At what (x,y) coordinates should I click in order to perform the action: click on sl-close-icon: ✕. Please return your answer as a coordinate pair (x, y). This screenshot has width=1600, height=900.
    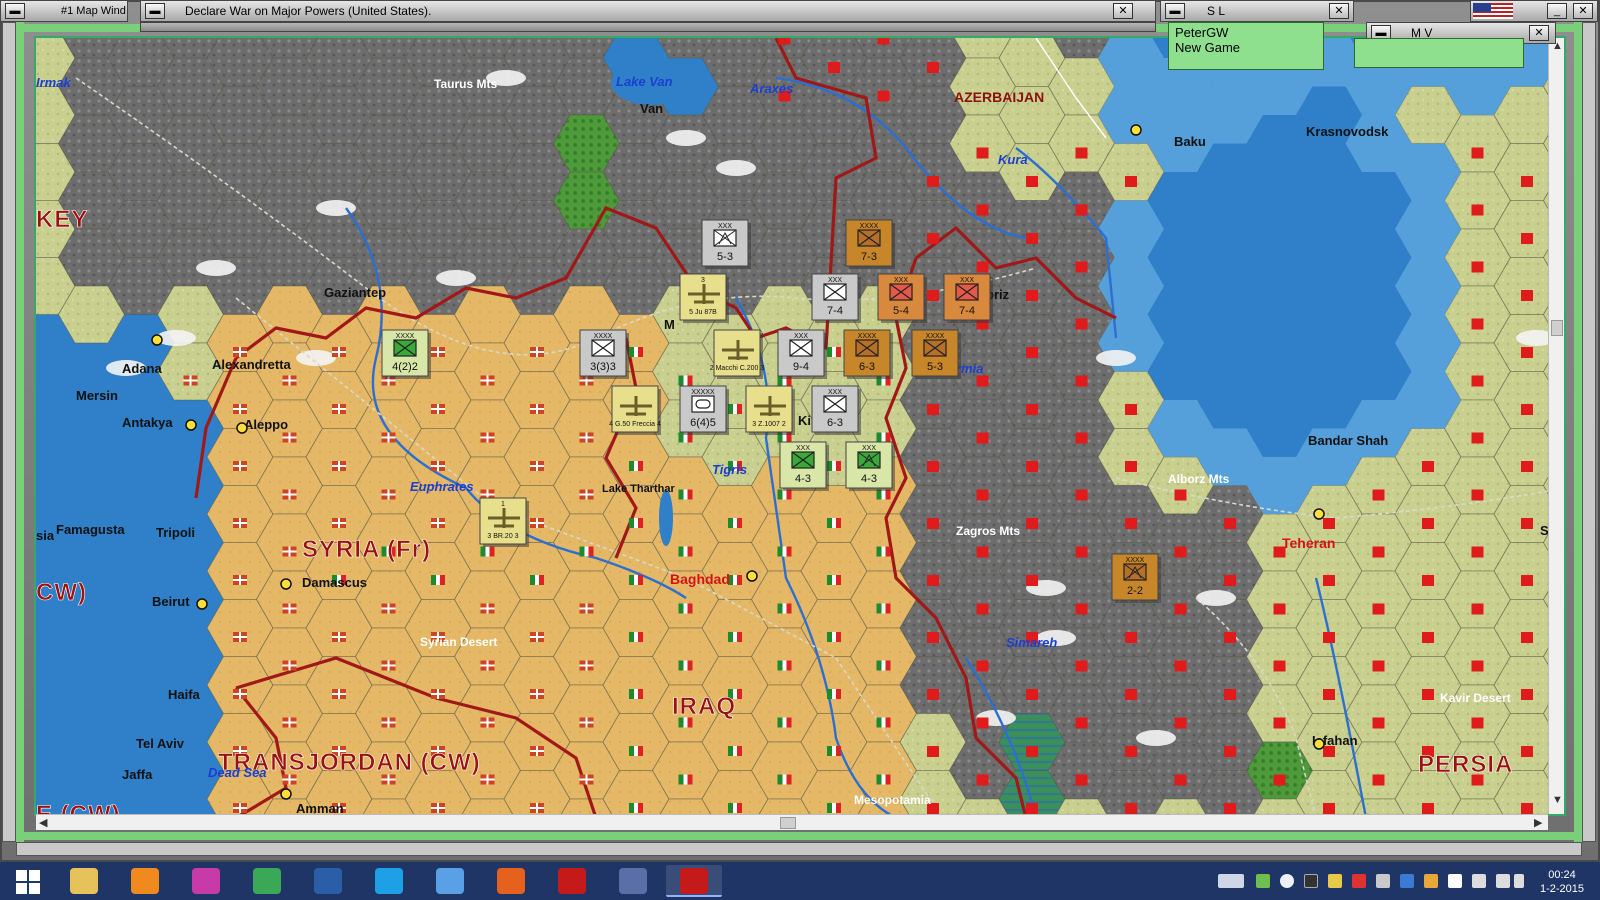
    Looking at the image, I should click on (1339, 11).